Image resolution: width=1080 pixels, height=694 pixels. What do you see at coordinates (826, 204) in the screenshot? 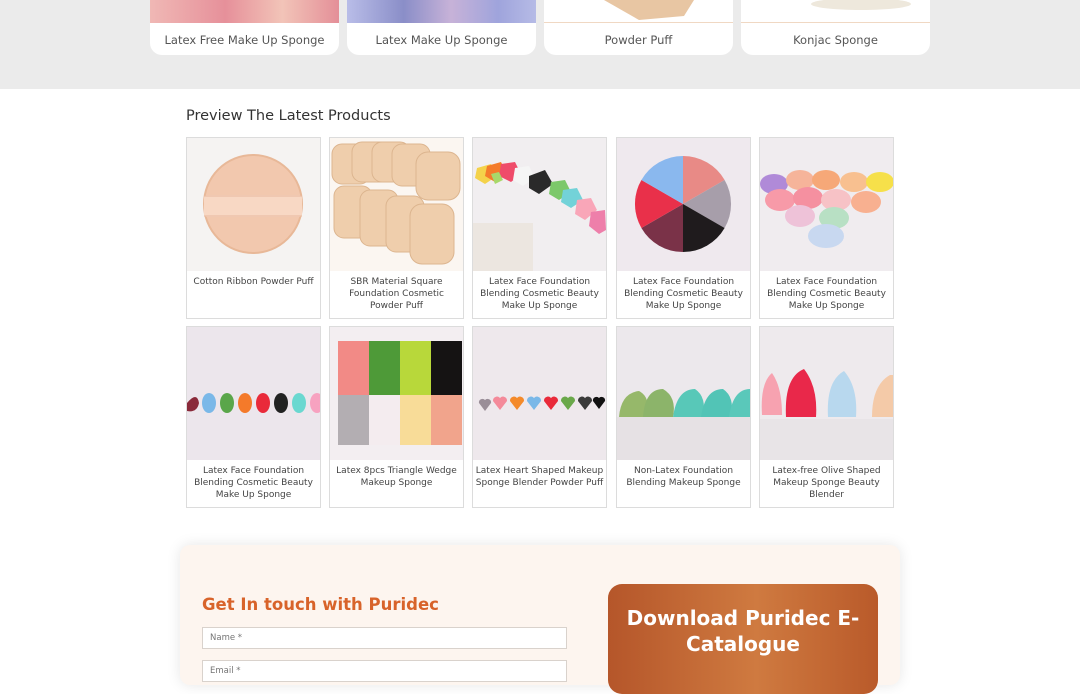
I see `lip-sponges-image` at bounding box center [826, 204].